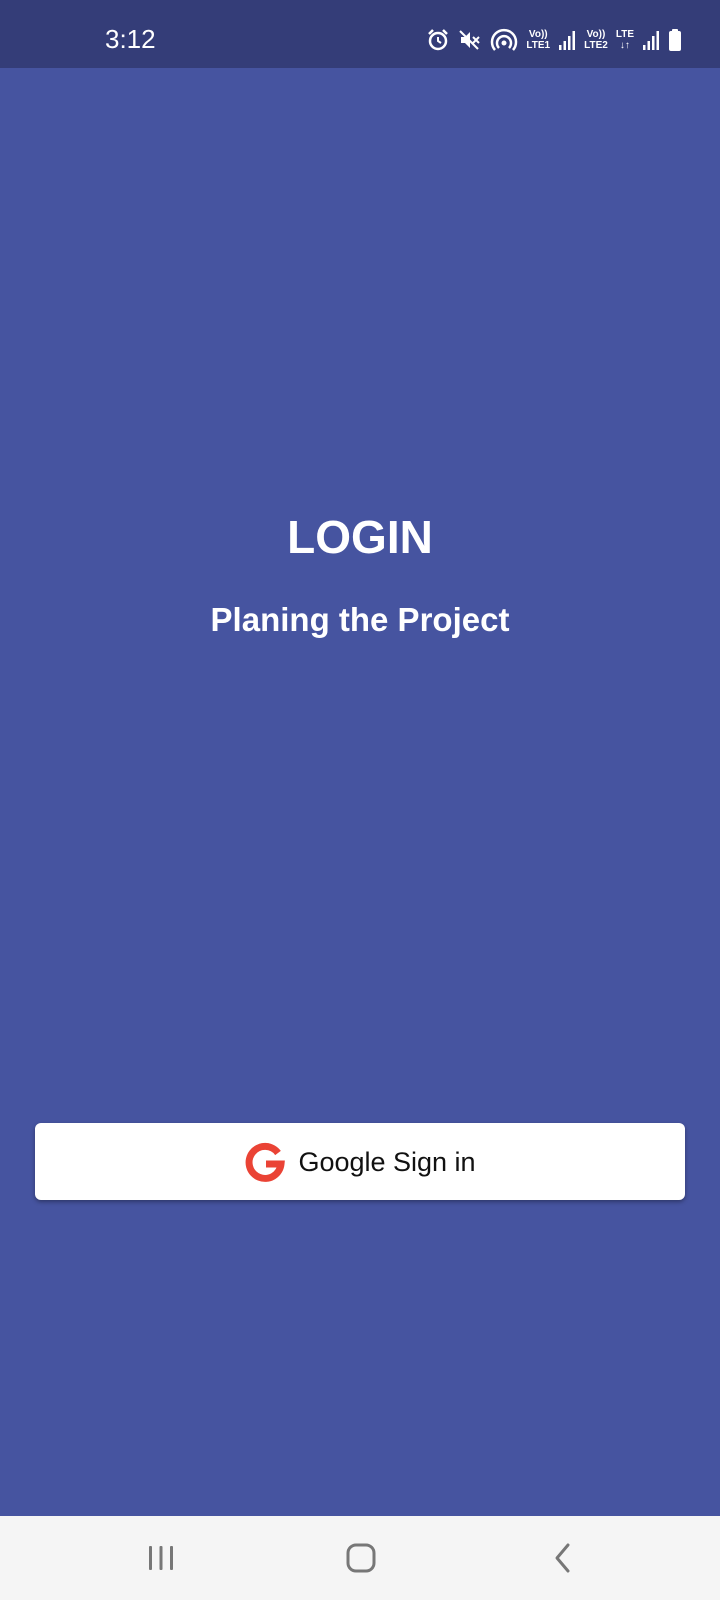 This screenshot has width=720, height=1600. I want to click on alarm-icon, so click(438, 40).